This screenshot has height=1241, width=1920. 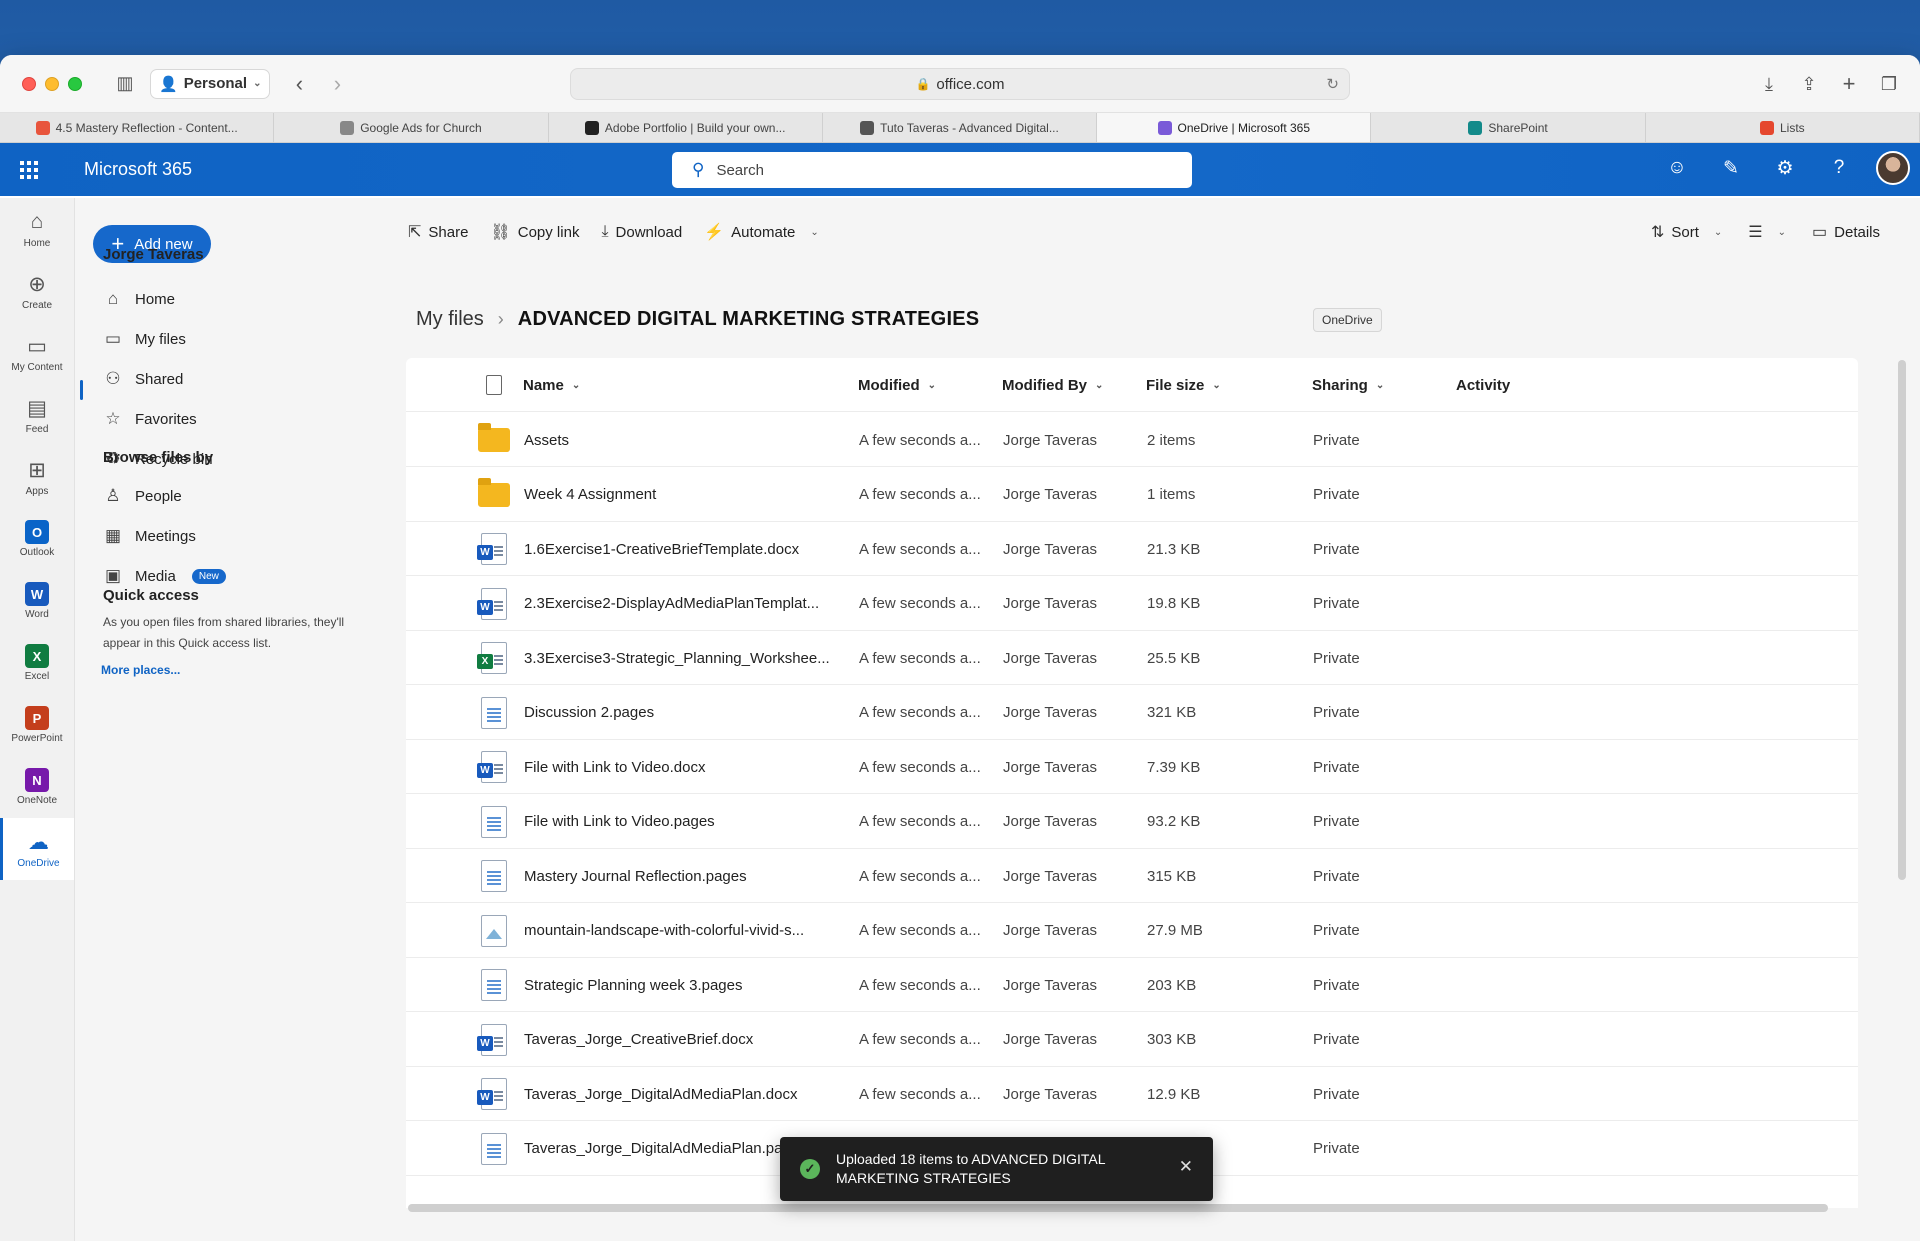 I want to click on nav-item-favorites: ☆ Favorites, so click(x=149, y=419).